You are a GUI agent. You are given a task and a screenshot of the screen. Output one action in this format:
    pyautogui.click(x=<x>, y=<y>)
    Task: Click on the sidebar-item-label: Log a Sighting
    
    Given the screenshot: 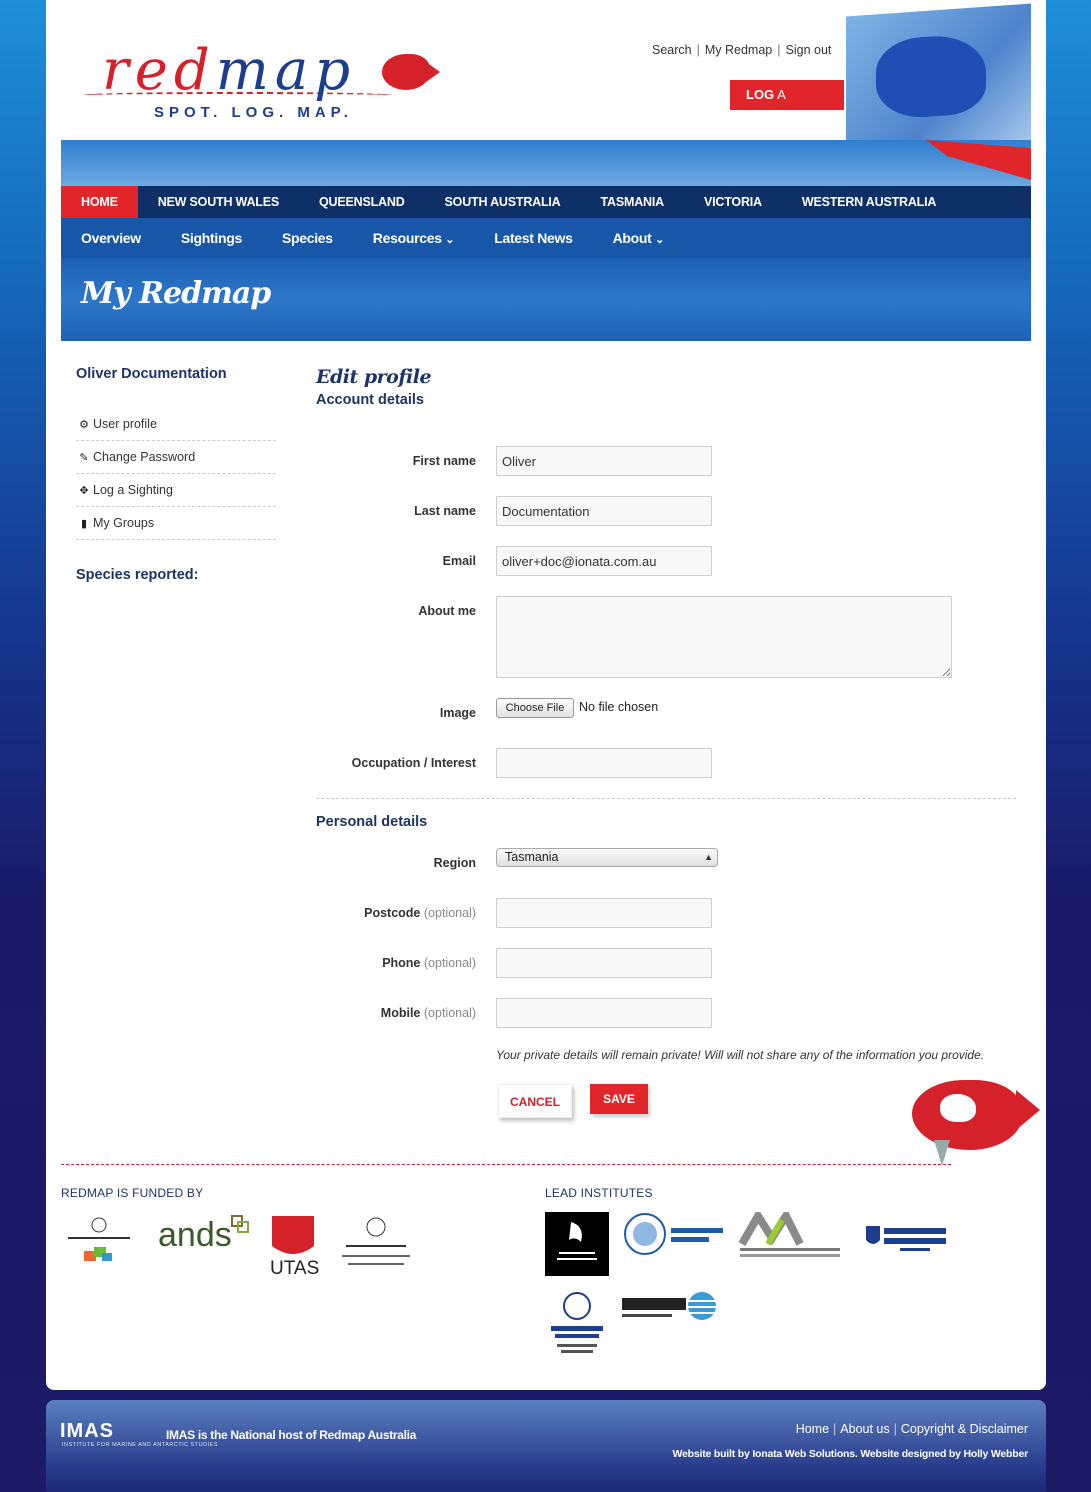 What is the action you would take?
    pyautogui.click(x=133, y=490)
    